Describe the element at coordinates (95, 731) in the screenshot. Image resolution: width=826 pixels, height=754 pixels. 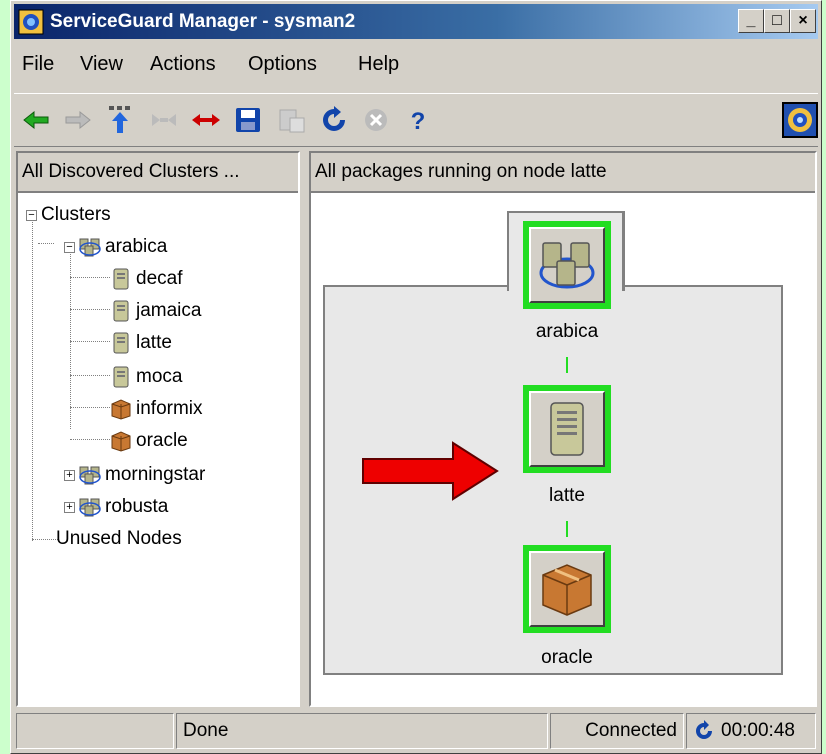
I see `status-blank-cell` at that location.